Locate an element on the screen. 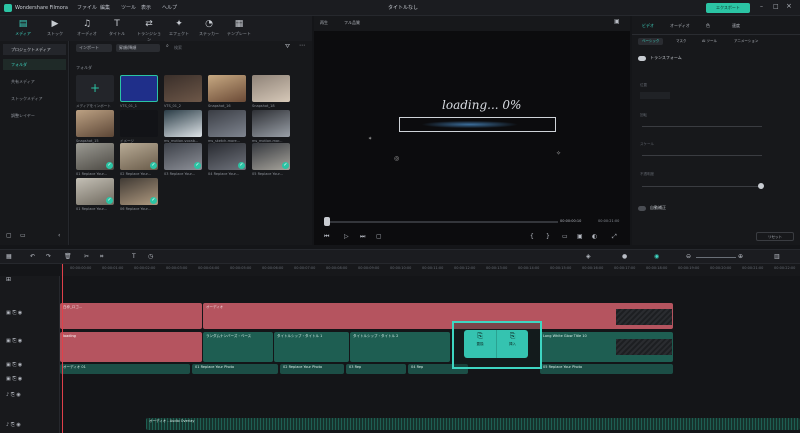 This screenshot has width=800, height=433. add-track-icon: ⊞ is located at coordinates (8, 279).